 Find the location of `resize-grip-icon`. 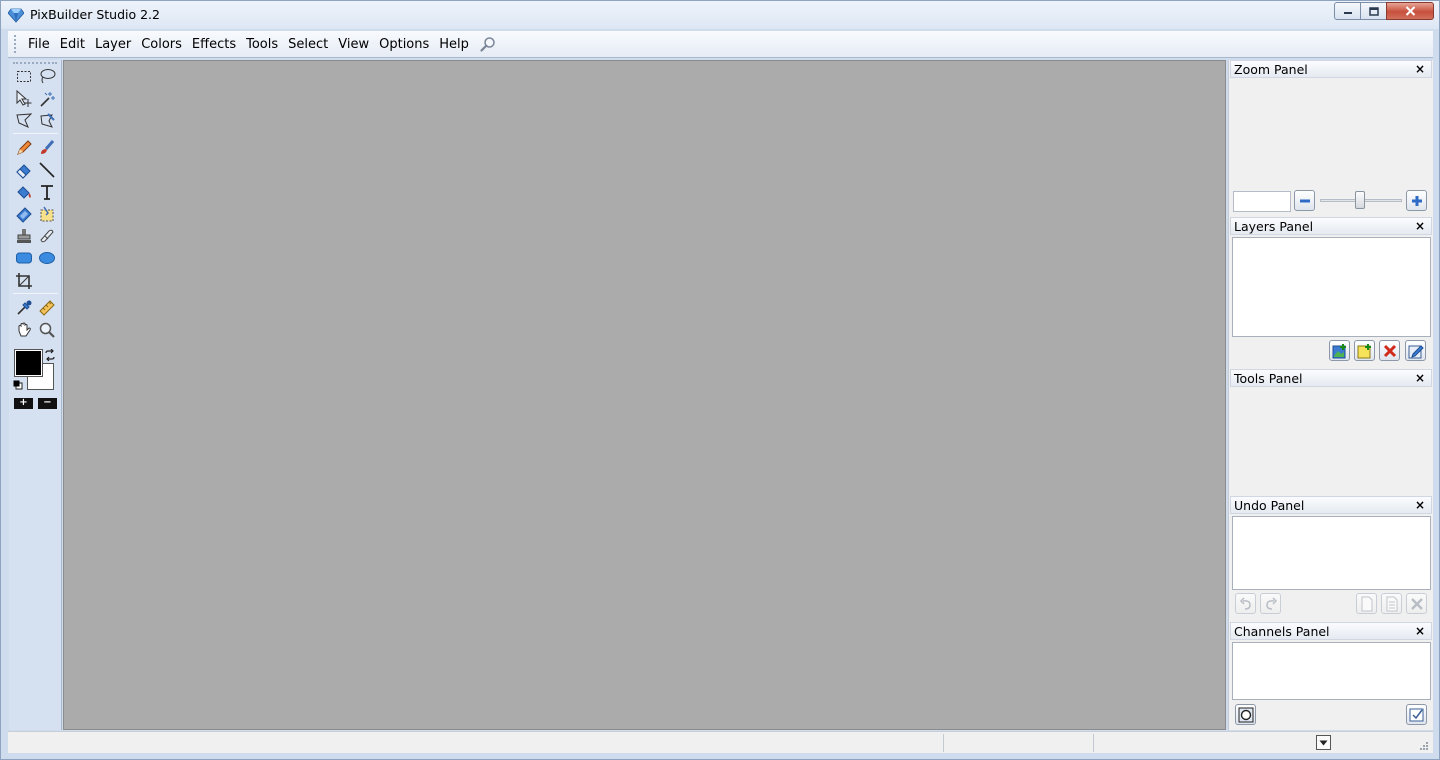

resize-grip-icon is located at coordinates (1424, 746).